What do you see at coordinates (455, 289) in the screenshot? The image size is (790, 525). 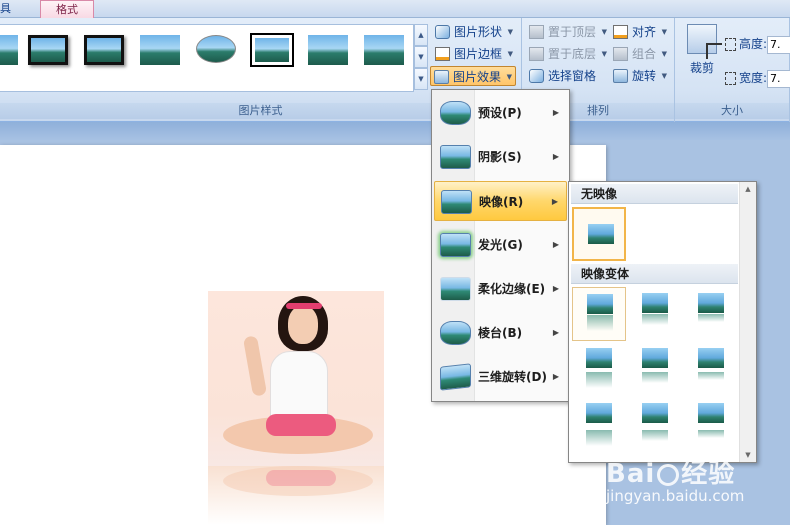 I see `soft-edges-icon` at bounding box center [455, 289].